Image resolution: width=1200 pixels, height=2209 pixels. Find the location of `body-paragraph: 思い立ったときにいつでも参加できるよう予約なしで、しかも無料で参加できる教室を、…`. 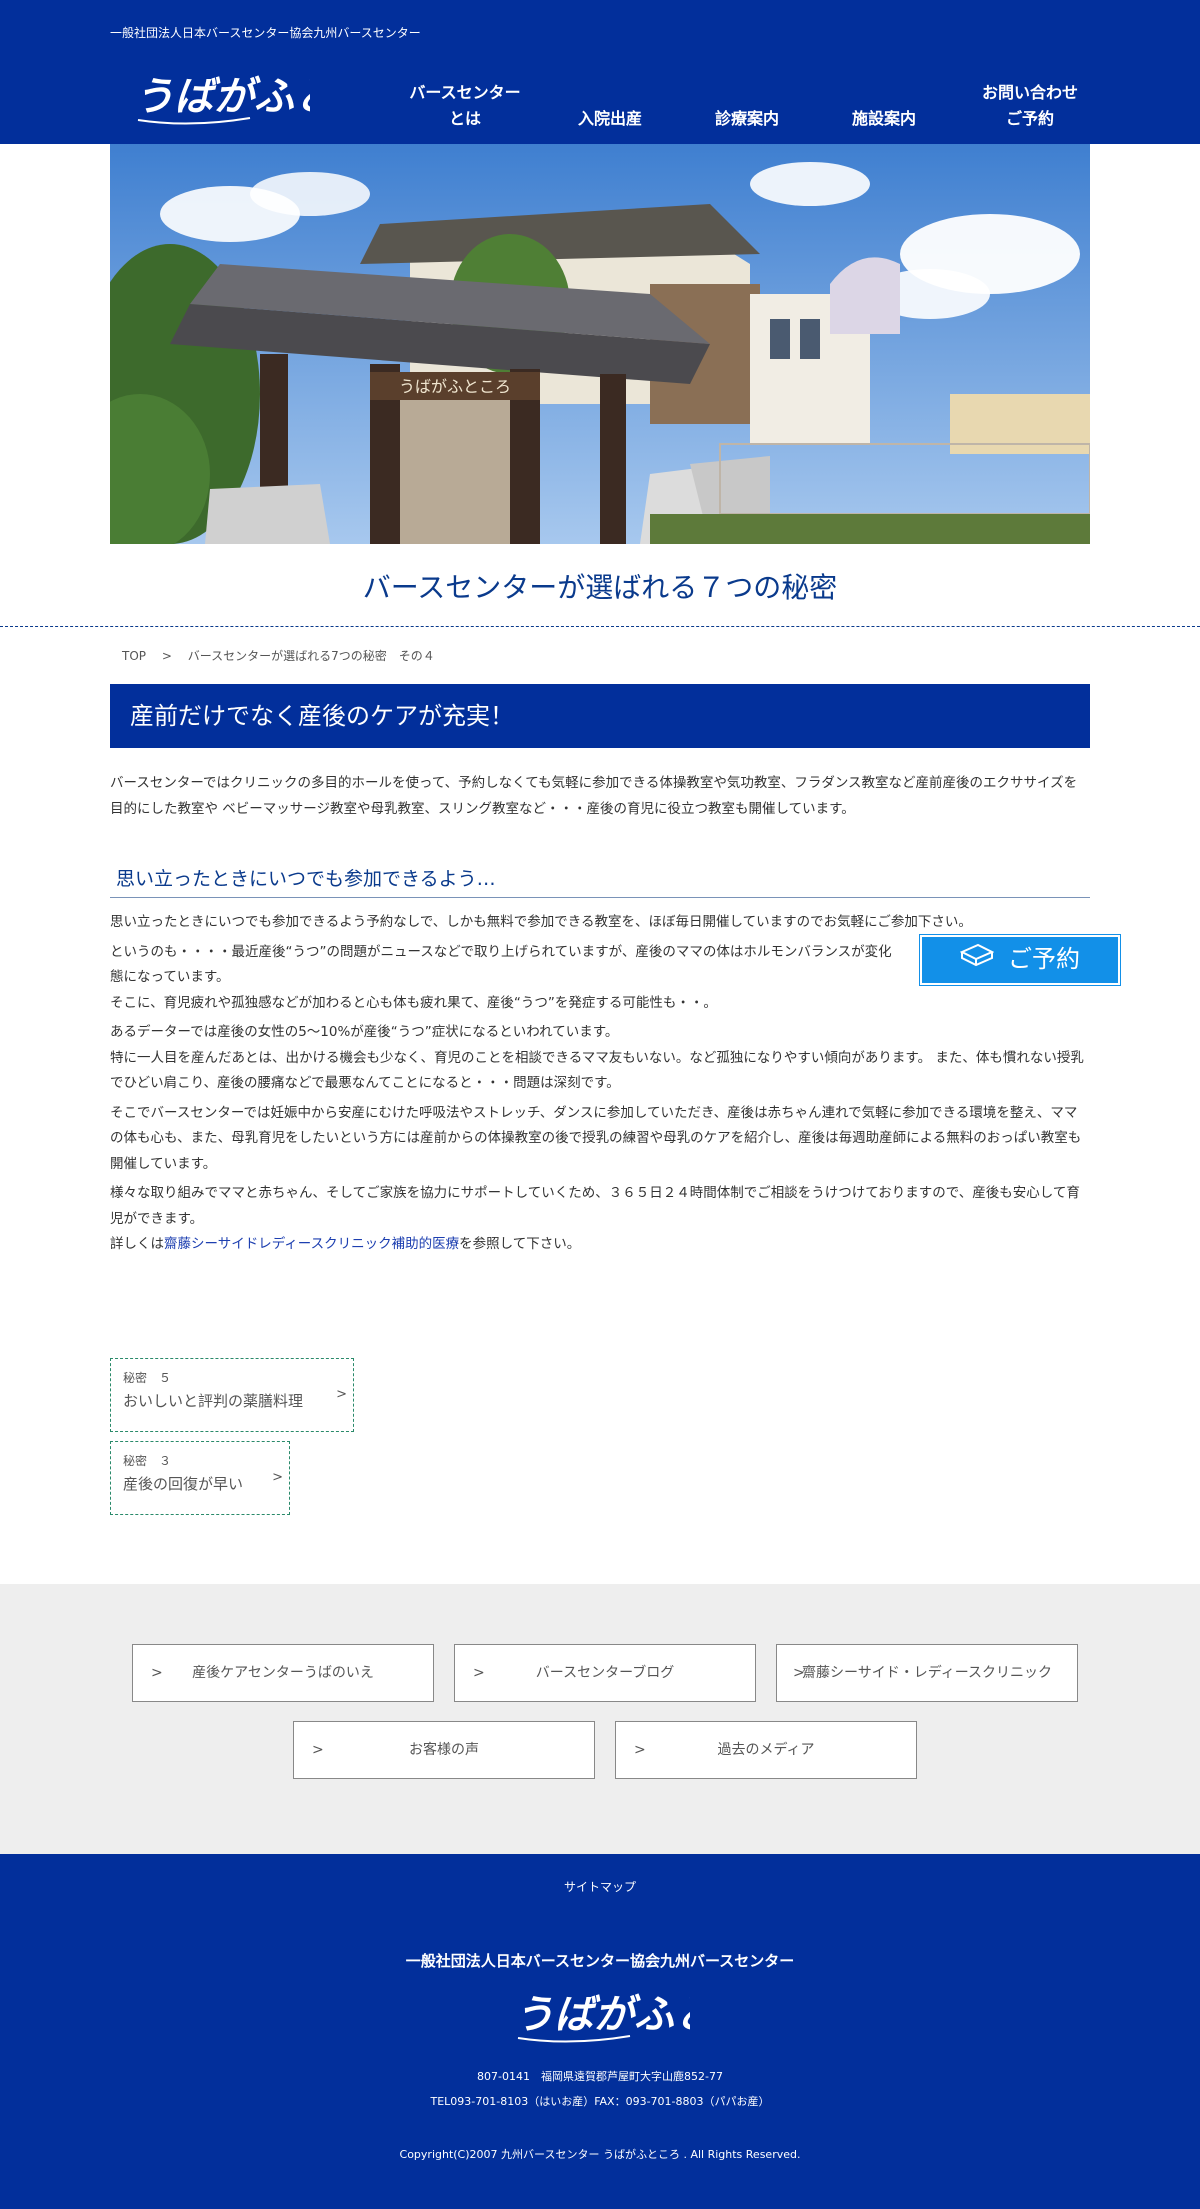

body-paragraph: 思い立ったときにいつでも参加できるよう予約なしで、しかも無料で参加できる教室を、… is located at coordinates (541, 922).